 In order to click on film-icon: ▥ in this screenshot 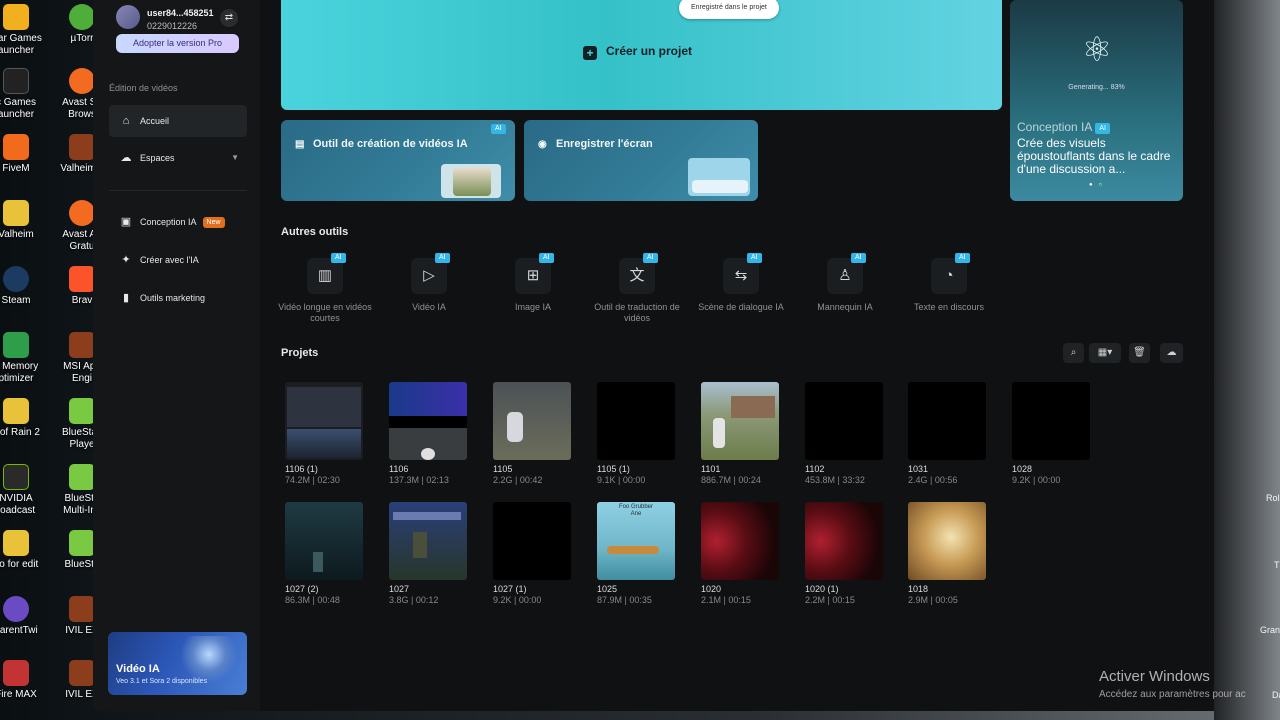, I will do `click(325, 276)`.